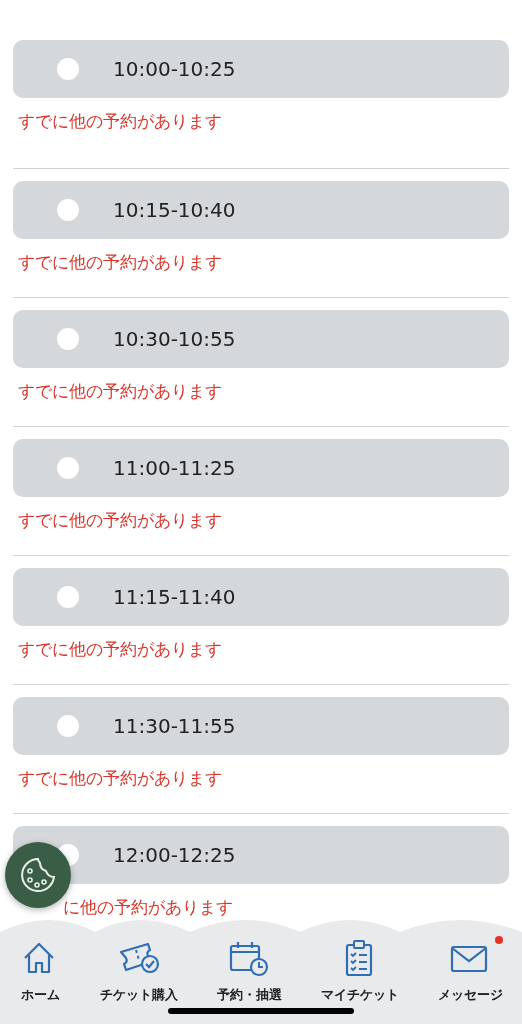 The width and height of the screenshot is (522, 1024). I want to click on cookie-icon, so click(38, 875).